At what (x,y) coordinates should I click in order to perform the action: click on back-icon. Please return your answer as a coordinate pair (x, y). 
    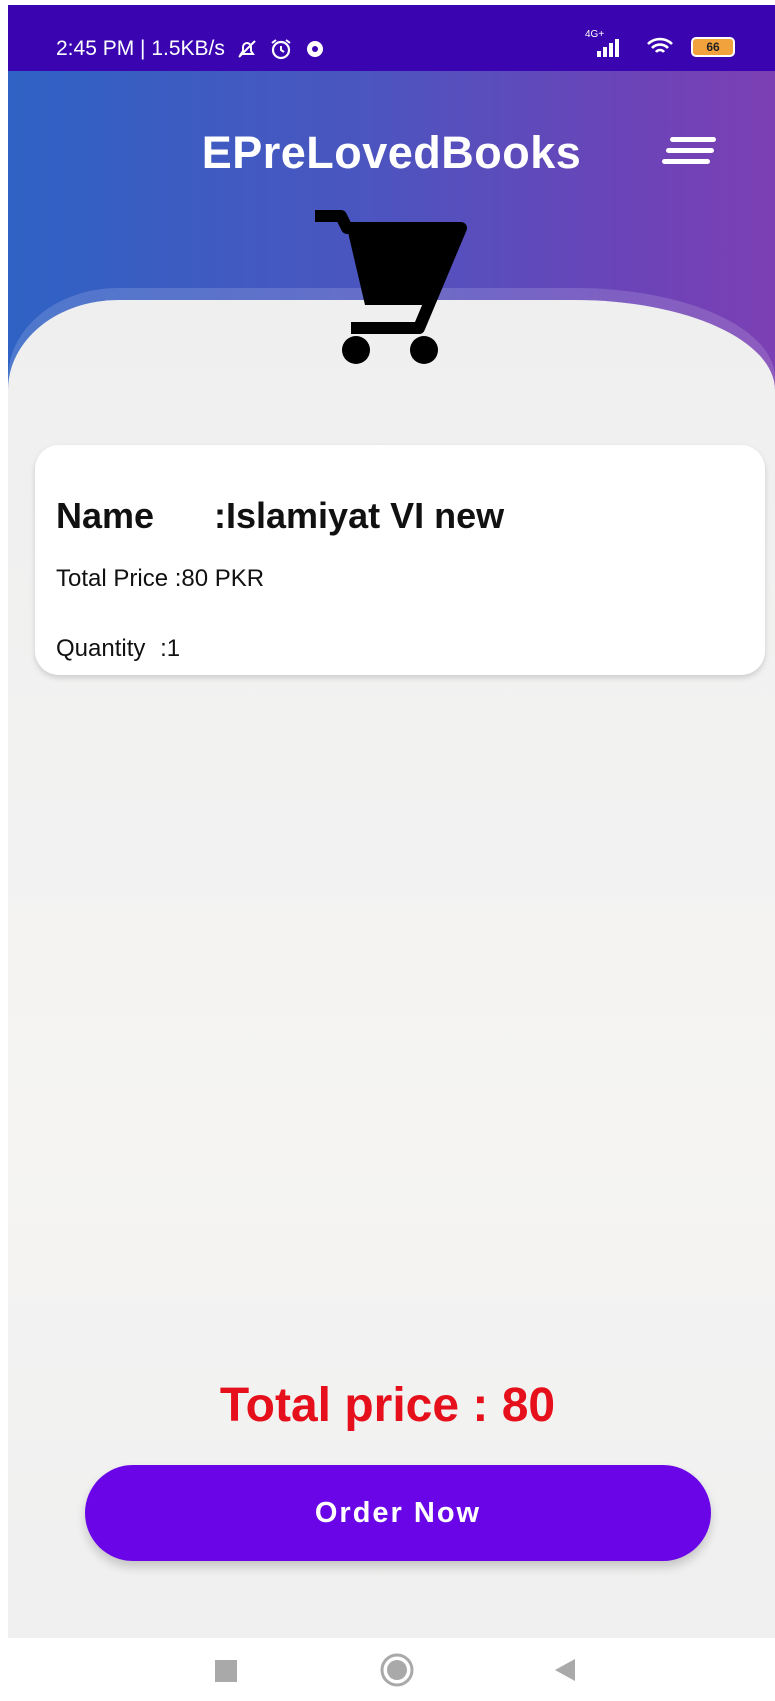
    Looking at the image, I should click on (565, 1670).